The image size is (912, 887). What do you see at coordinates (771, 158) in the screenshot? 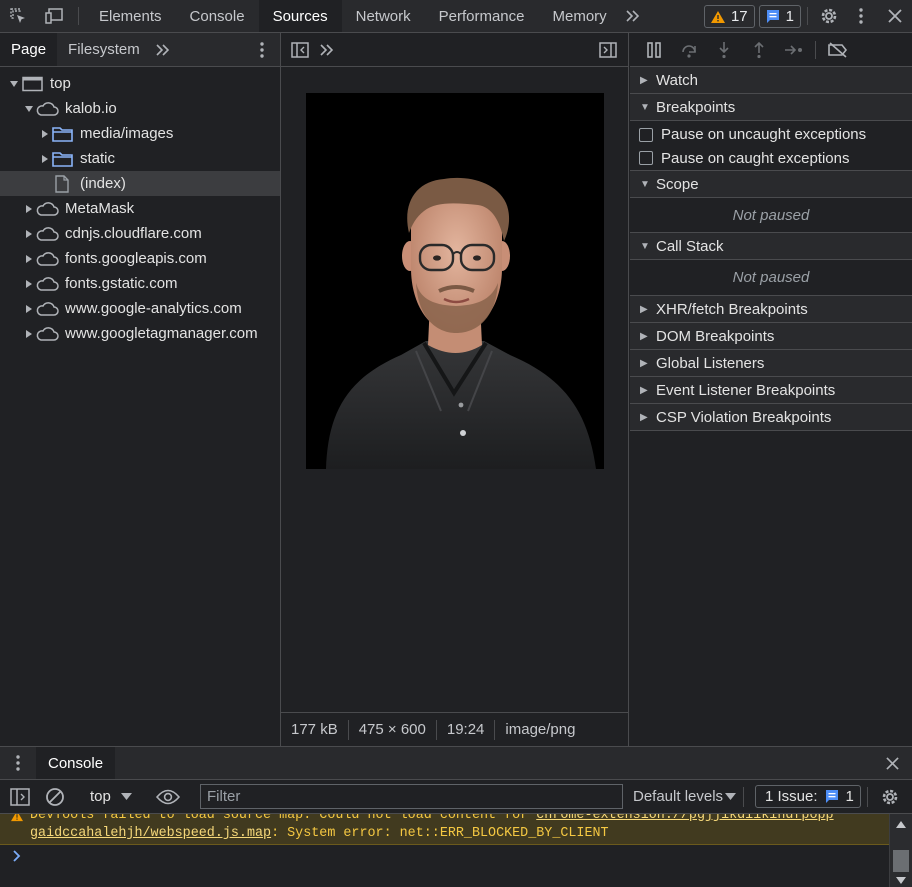
I see `pause-caught-row: Pause on caught exceptions` at bounding box center [771, 158].